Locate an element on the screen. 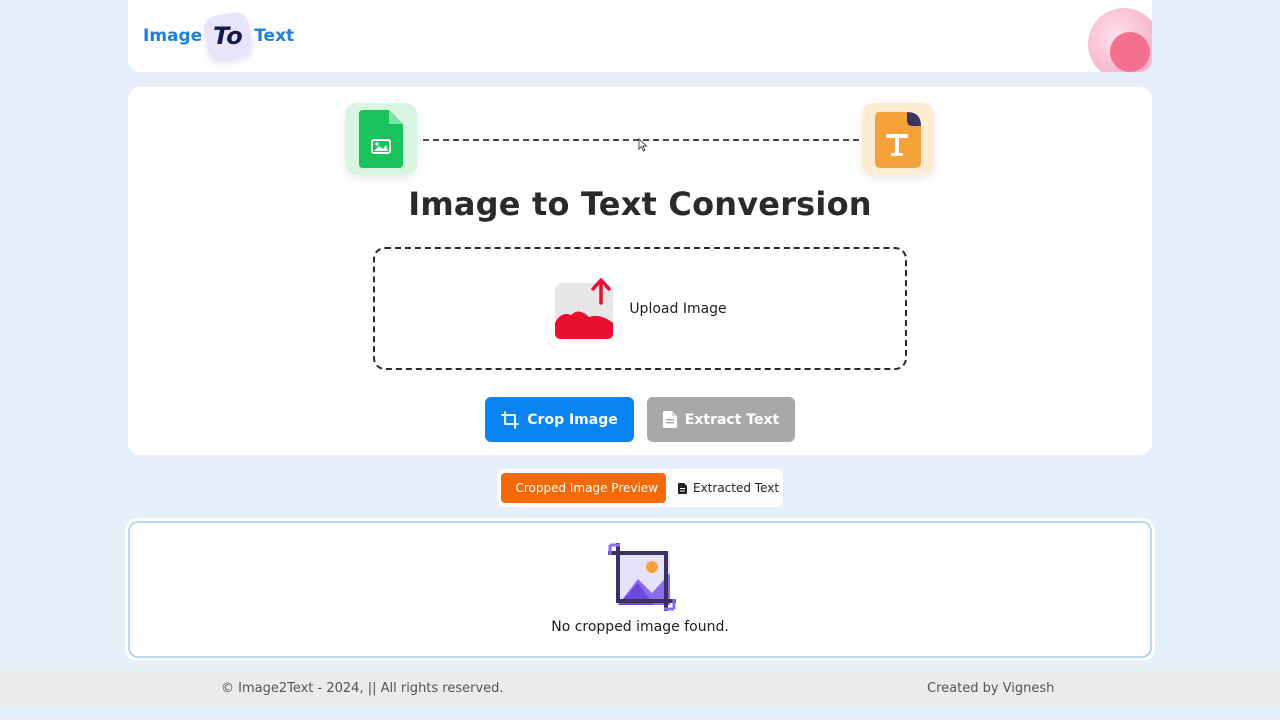 The width and height of the screenshot is (1280, 720). upload-image-icon is located at coordinates (584, 308).